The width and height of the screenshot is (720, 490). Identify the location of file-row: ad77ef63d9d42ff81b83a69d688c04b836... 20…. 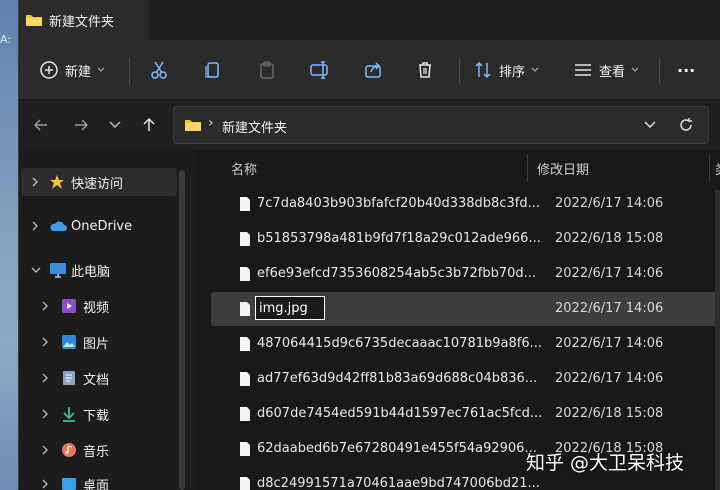
(465, 379).